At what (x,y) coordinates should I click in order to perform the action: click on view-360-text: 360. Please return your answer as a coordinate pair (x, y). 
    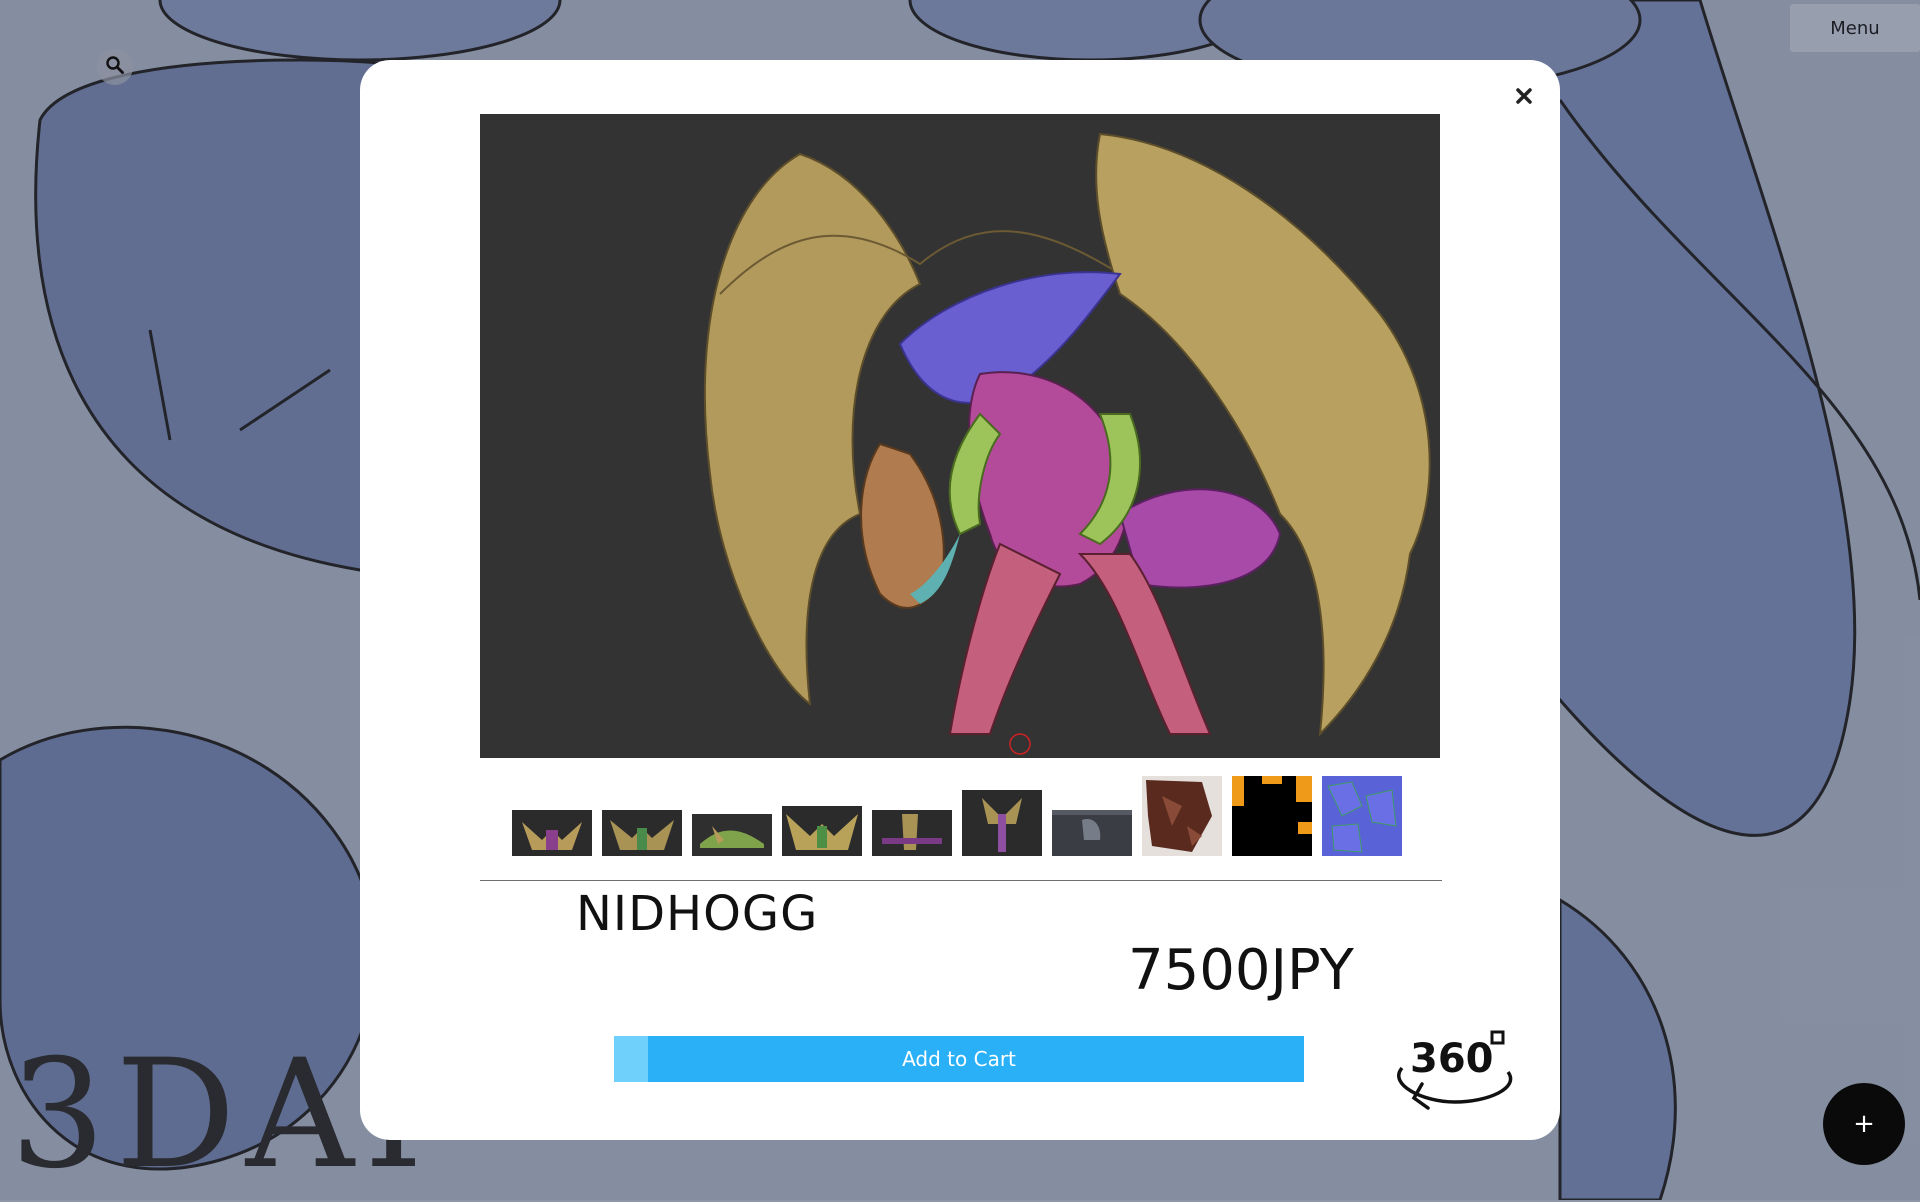
    Looking at the image, I should click on (1452, 1059).